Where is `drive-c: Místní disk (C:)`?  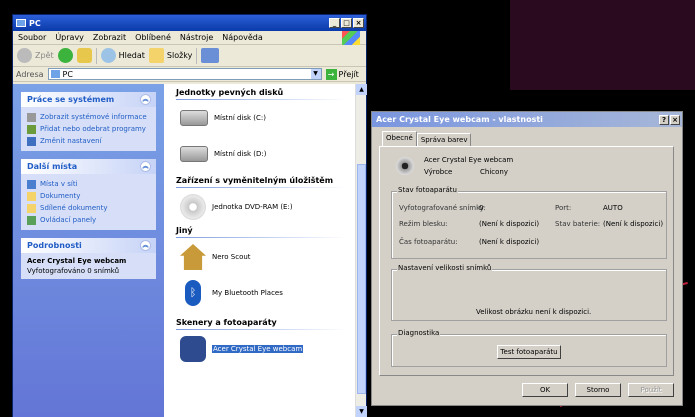 drive-c: Místní disk (C:) is located at coordinates (267, 118).